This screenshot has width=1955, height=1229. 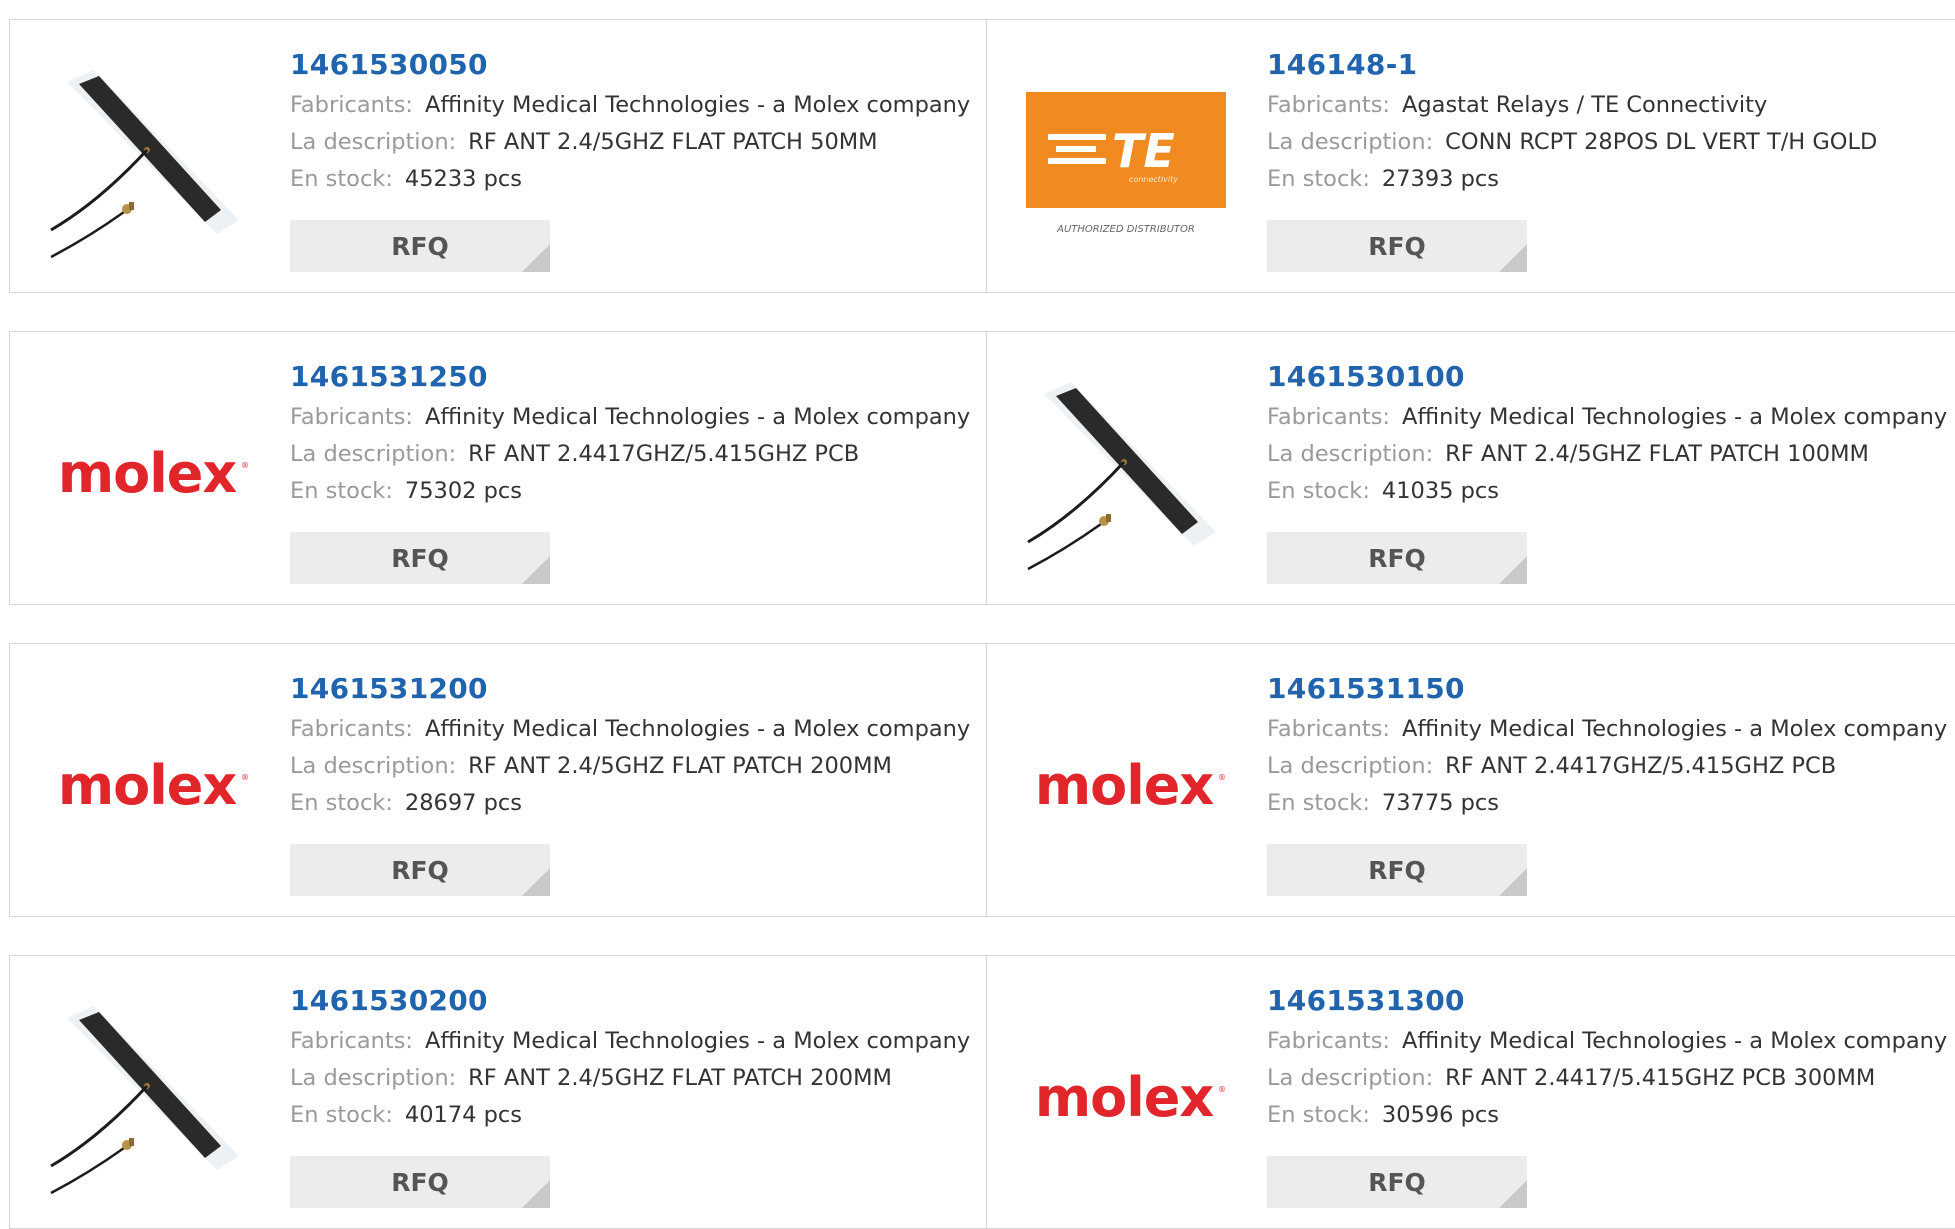 What do you see at coordinates (633, 377) in the screenshot?
I see `part-number-link: 1461531250` at bounding box center [633, 377].